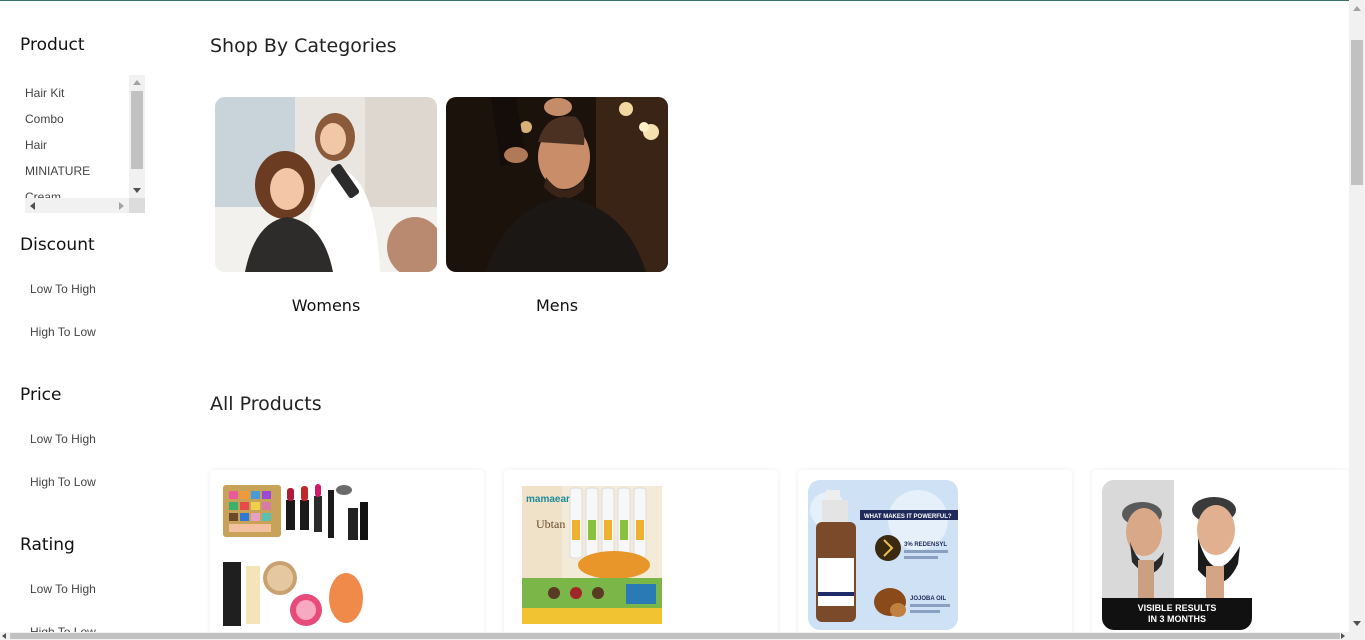 The height and width of the screenshot is (640, 1365). I want to click on product-listbox: Hair Kit Combo Hair MINIATURE Cream, so click(85, 144).